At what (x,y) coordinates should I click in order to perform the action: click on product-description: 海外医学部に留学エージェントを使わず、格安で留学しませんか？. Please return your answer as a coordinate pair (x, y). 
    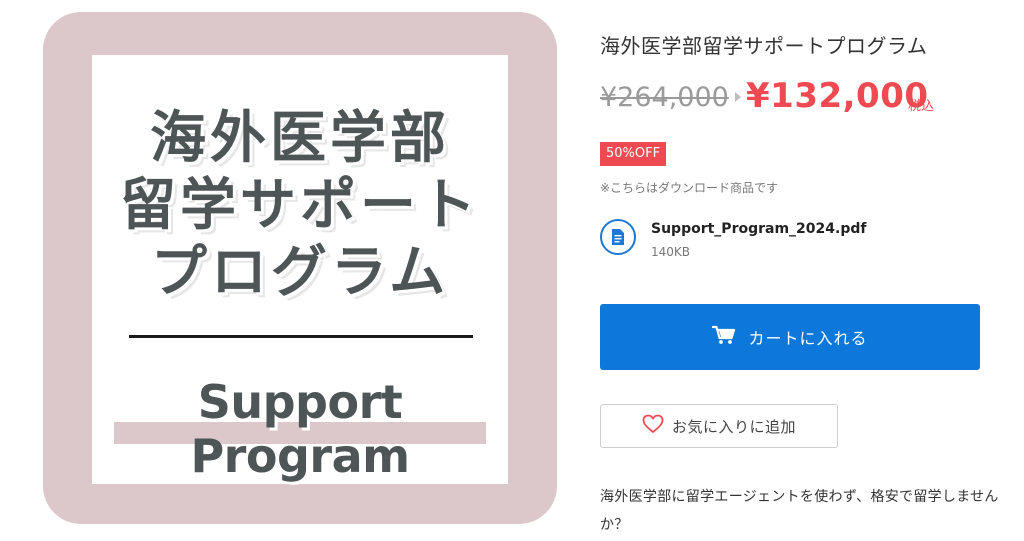
    Looking at the image, I should click on (799, 511).